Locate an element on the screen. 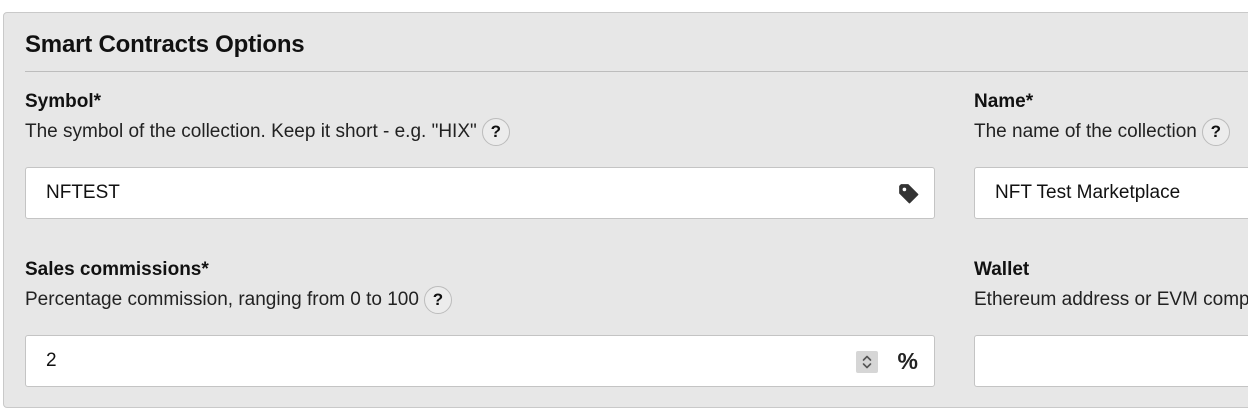 Image resolution: width=1248 pixels, height=415 pixels. symbol-label: Symbol* is located at coordinates (63, 101).